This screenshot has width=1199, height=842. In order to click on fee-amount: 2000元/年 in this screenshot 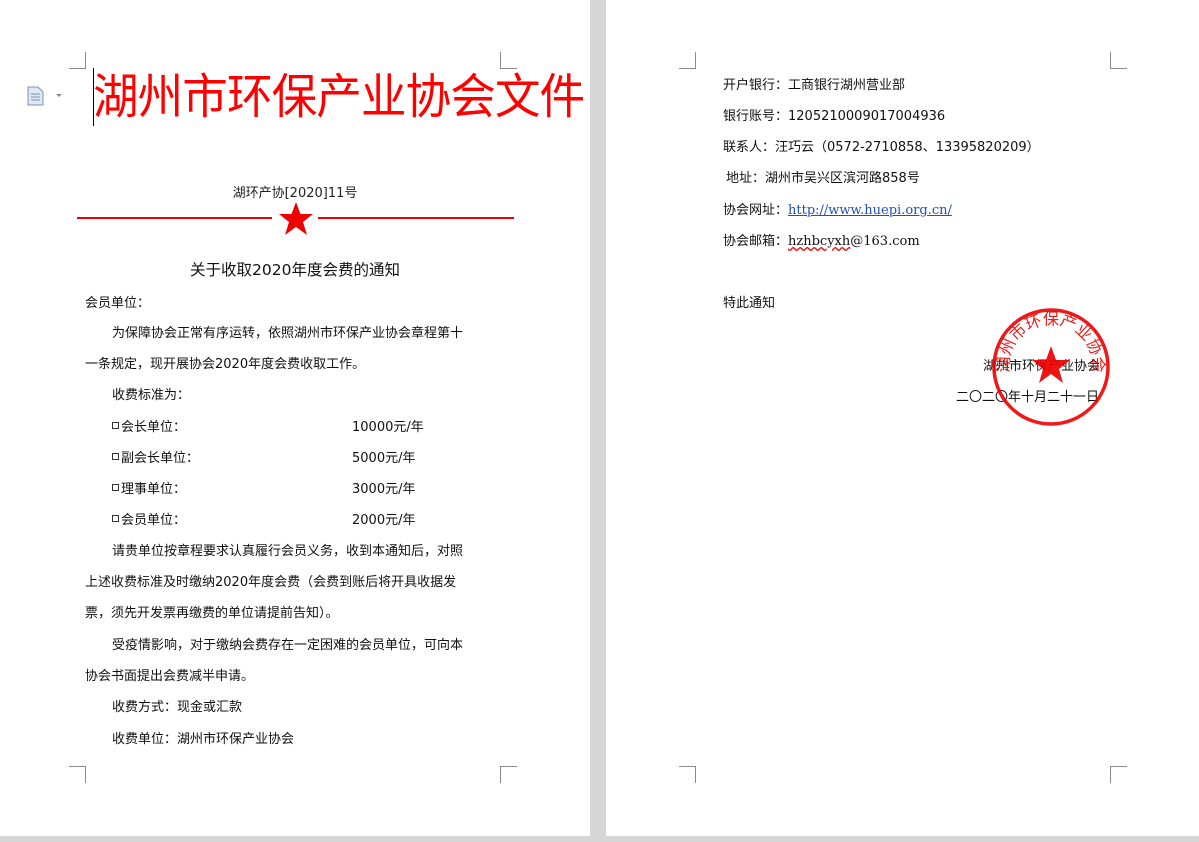, I will do `click(384, 520)`.